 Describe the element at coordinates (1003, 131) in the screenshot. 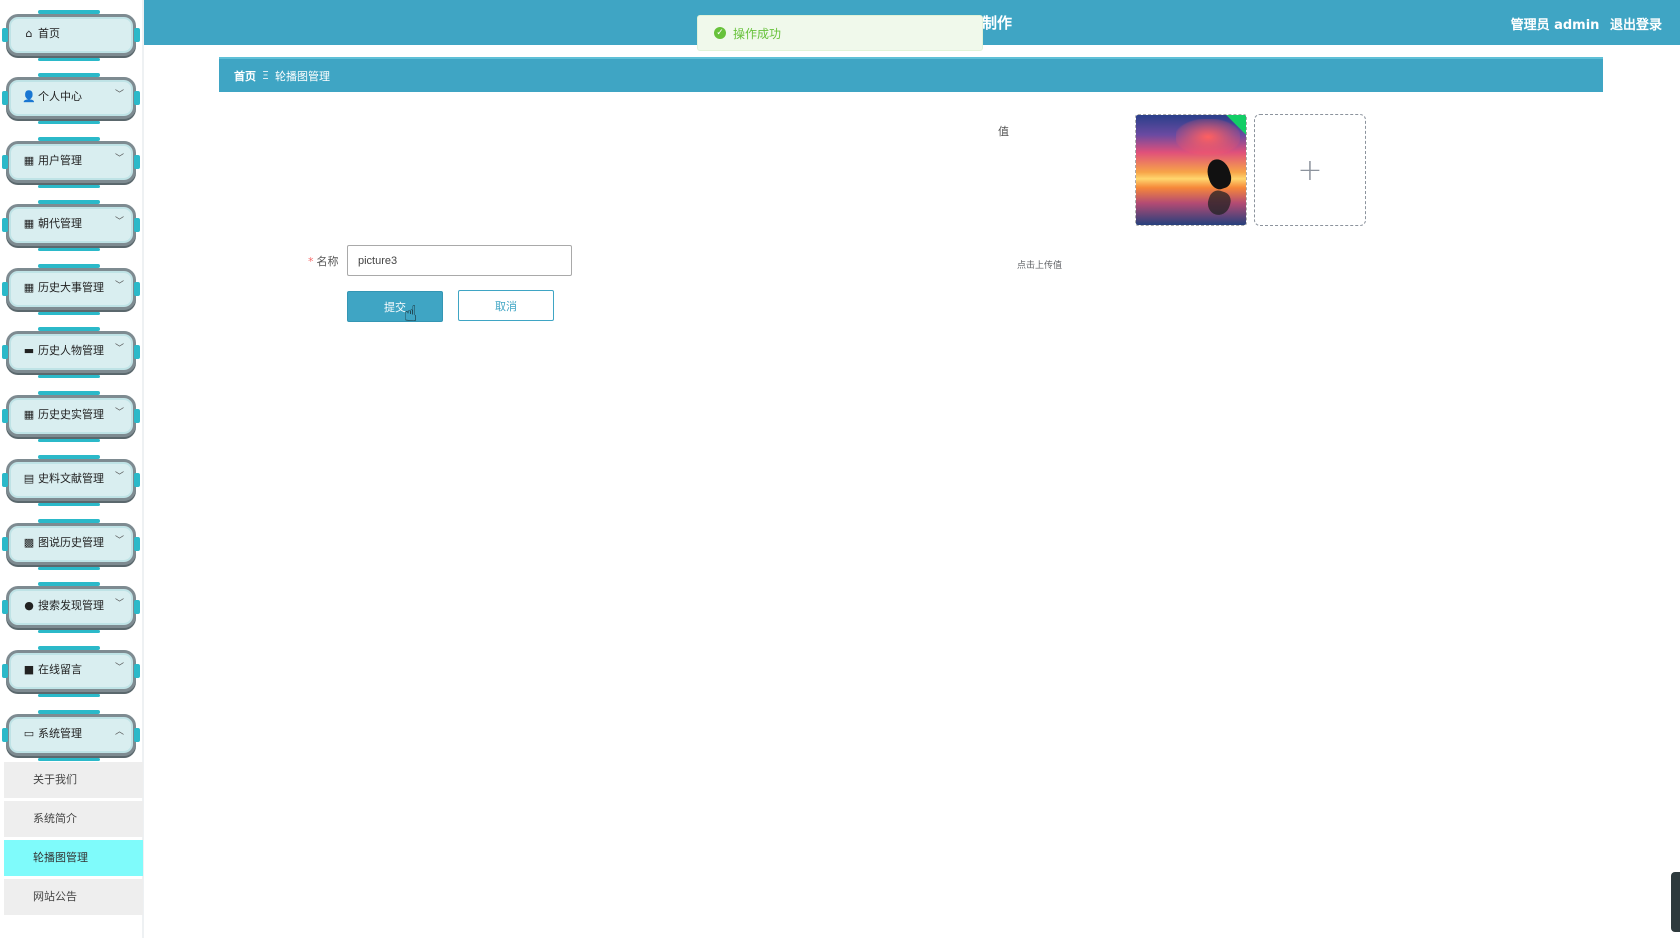

I see `value-label: 值` at that location.